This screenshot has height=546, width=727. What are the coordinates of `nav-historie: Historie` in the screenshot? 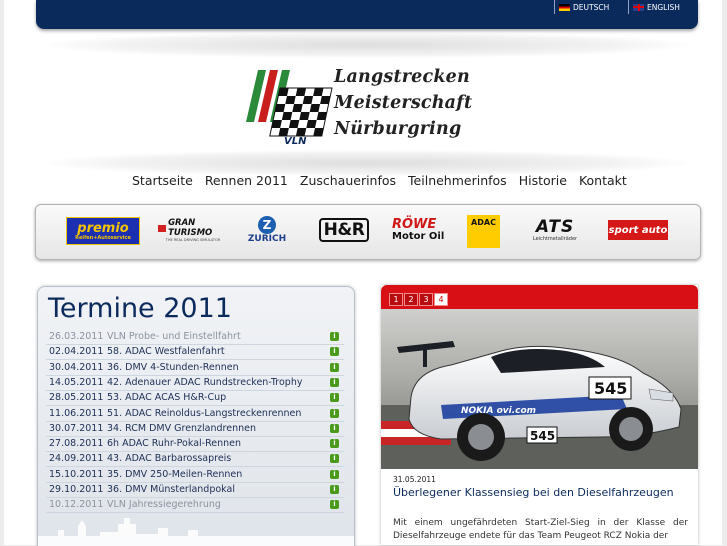 It's located at (543, 180).